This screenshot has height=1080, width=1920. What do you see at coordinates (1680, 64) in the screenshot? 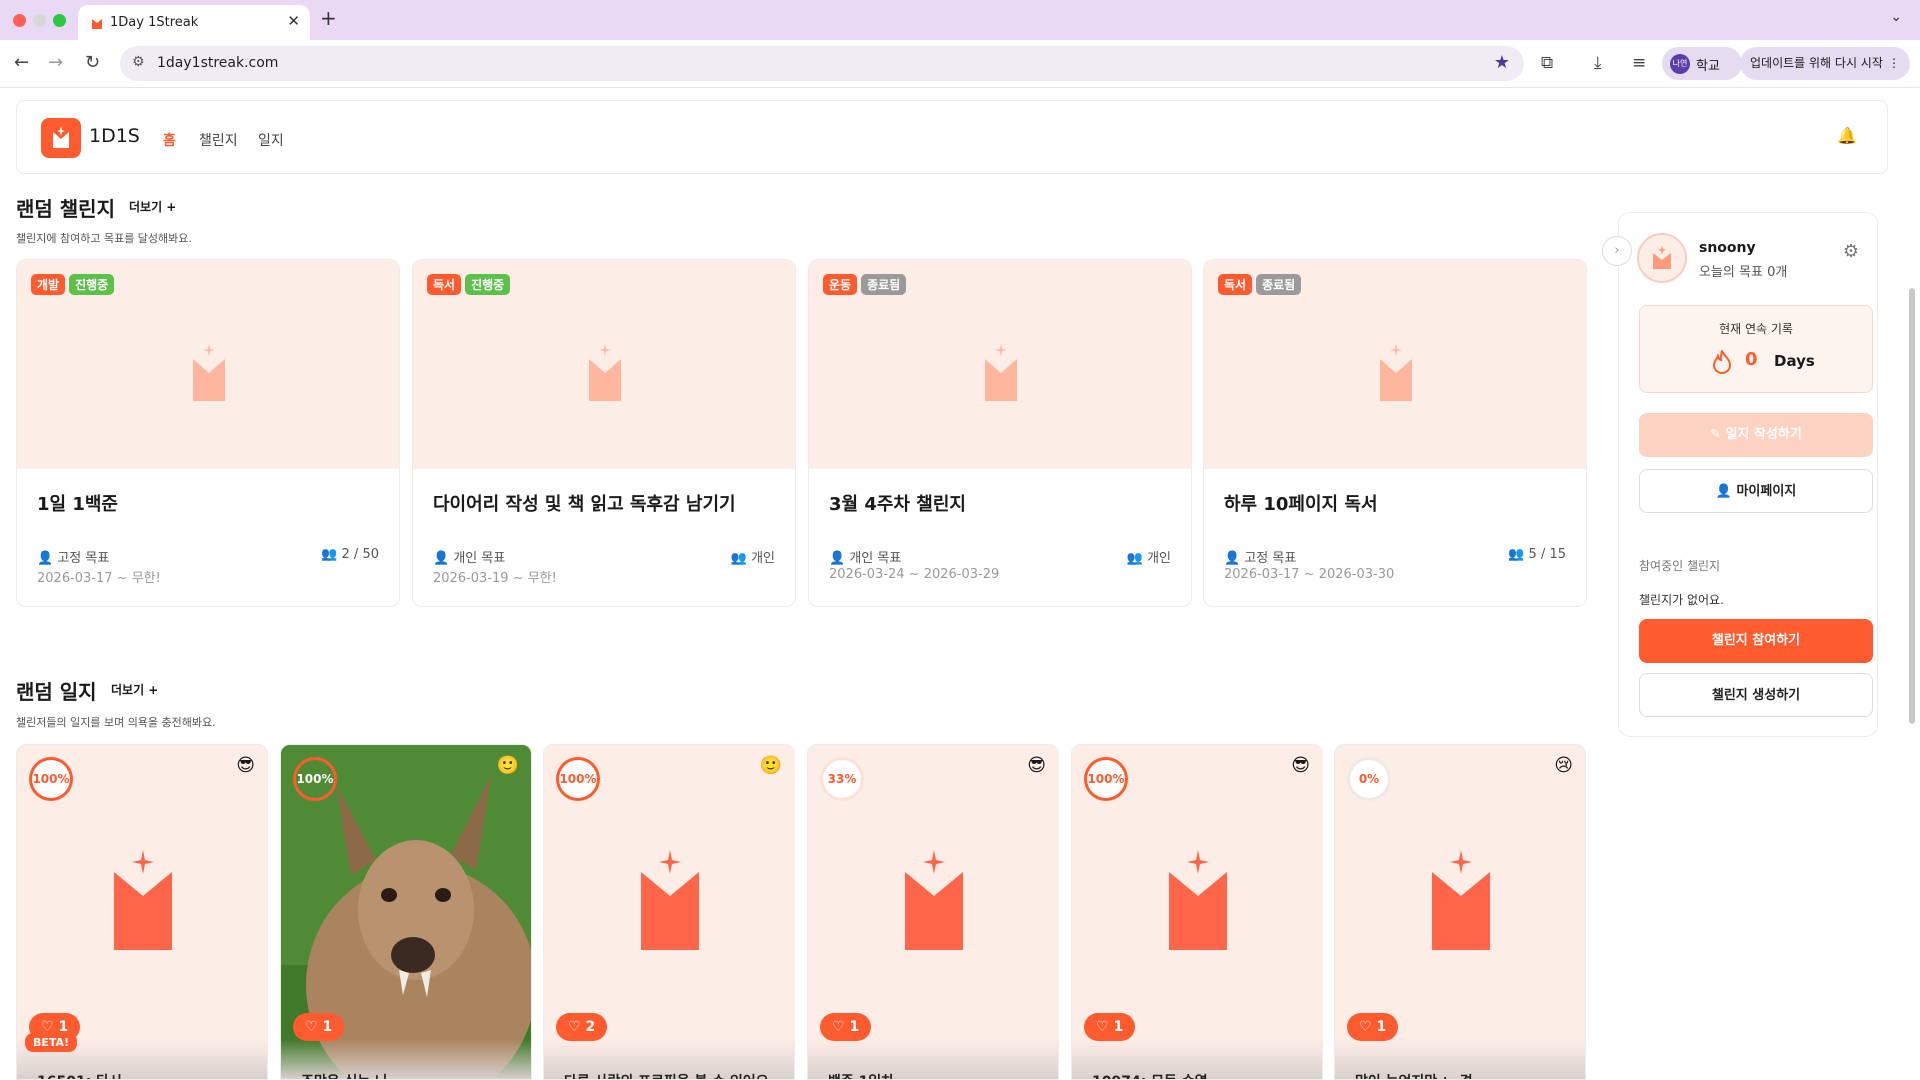
I see `profile-avatar: 나연` at bounding box center [1680, 64].